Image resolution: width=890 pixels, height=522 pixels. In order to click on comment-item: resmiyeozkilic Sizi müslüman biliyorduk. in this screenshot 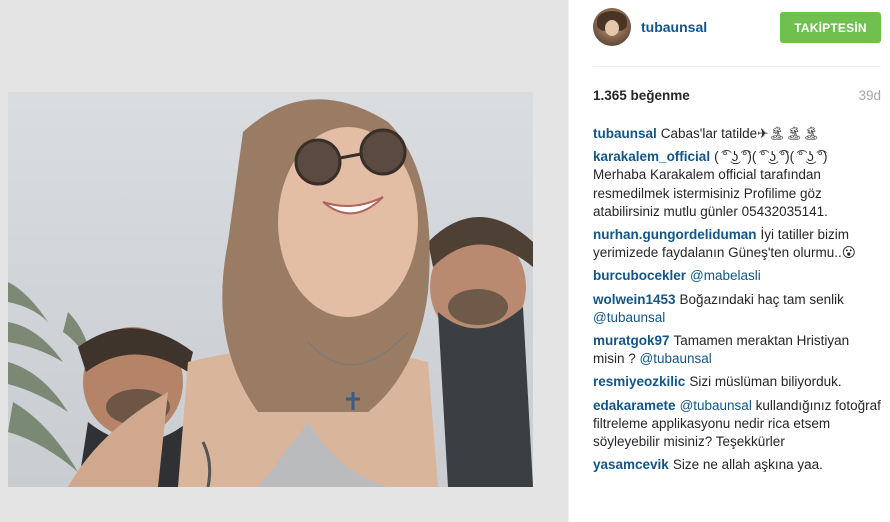, I will do `click(738, 382)`.